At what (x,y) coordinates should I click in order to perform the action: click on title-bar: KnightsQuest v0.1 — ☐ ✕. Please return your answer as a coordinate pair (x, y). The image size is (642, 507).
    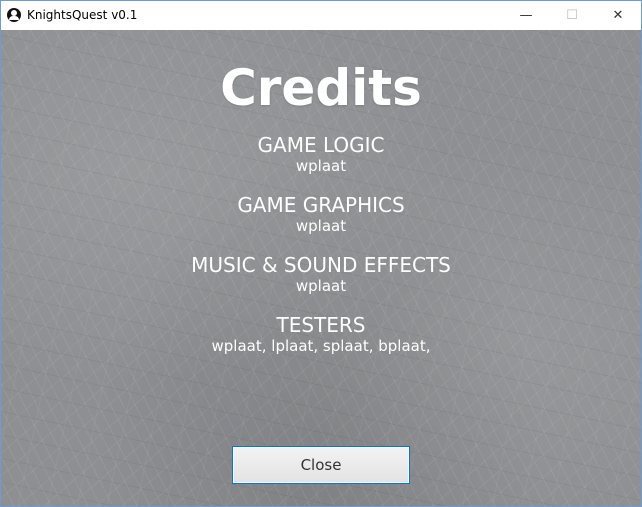
    Looking at the image, I should click on (321, 15).